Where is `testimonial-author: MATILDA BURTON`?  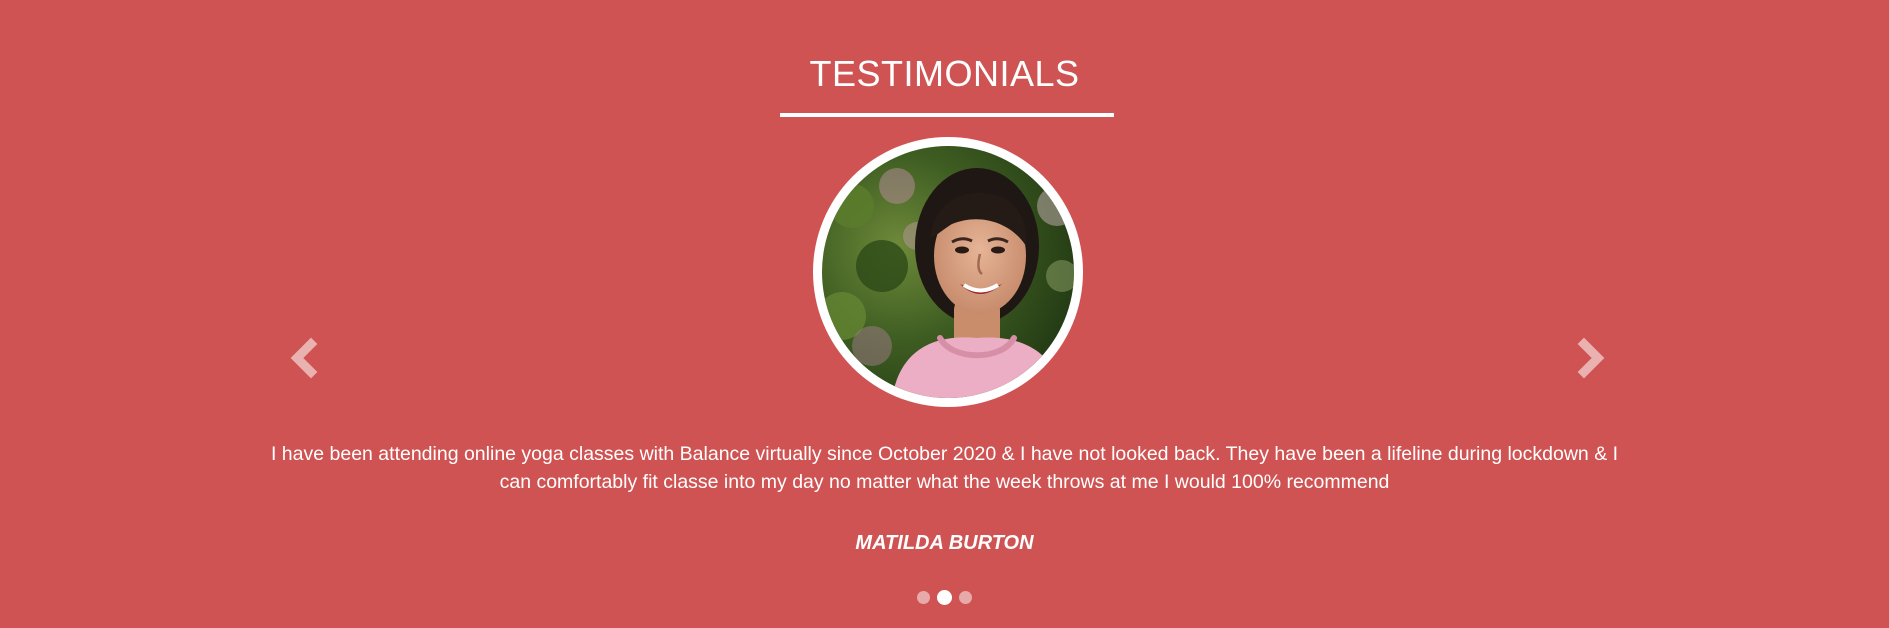
testimonial-author: MATILDA BURTON is located at coordinates (944, 543).